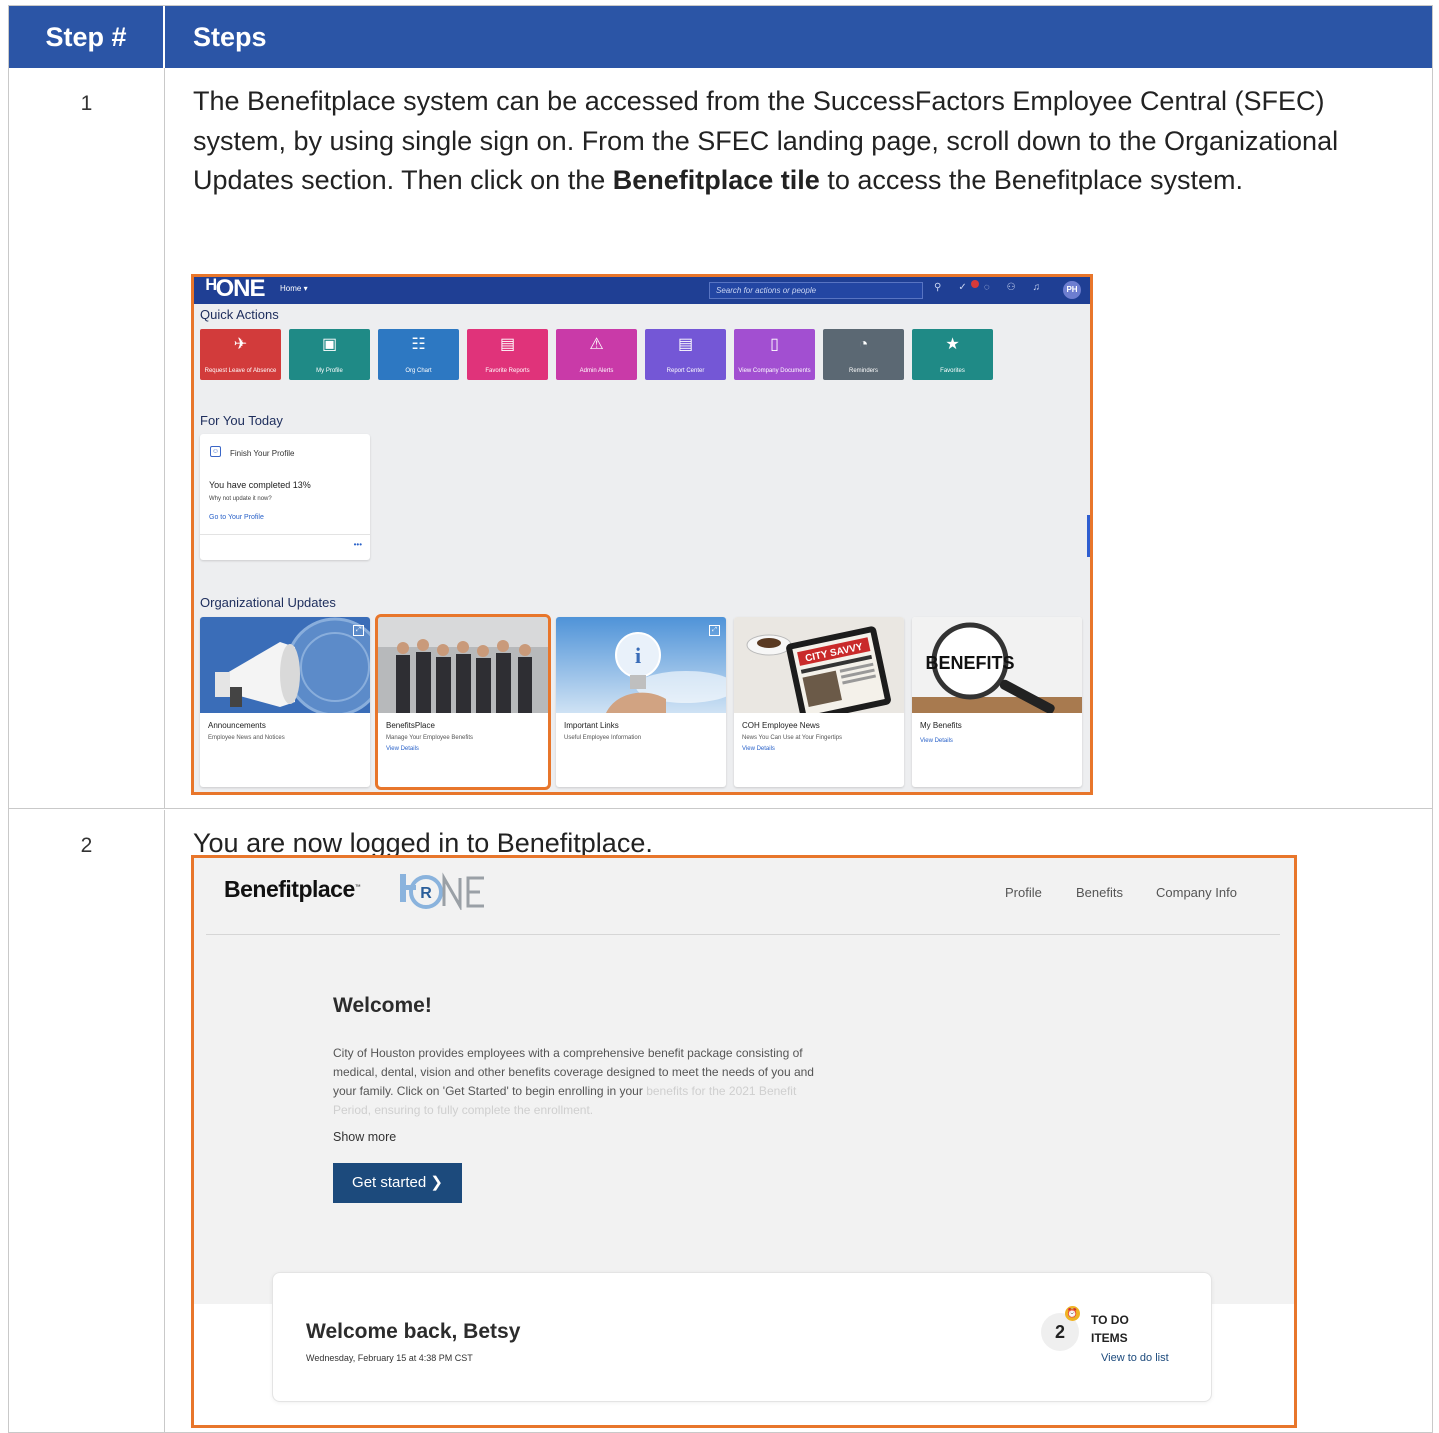  Describe the element at coordinates (952, 371) in the screenshot. I see `quick-action-label: Favorites` at that location.